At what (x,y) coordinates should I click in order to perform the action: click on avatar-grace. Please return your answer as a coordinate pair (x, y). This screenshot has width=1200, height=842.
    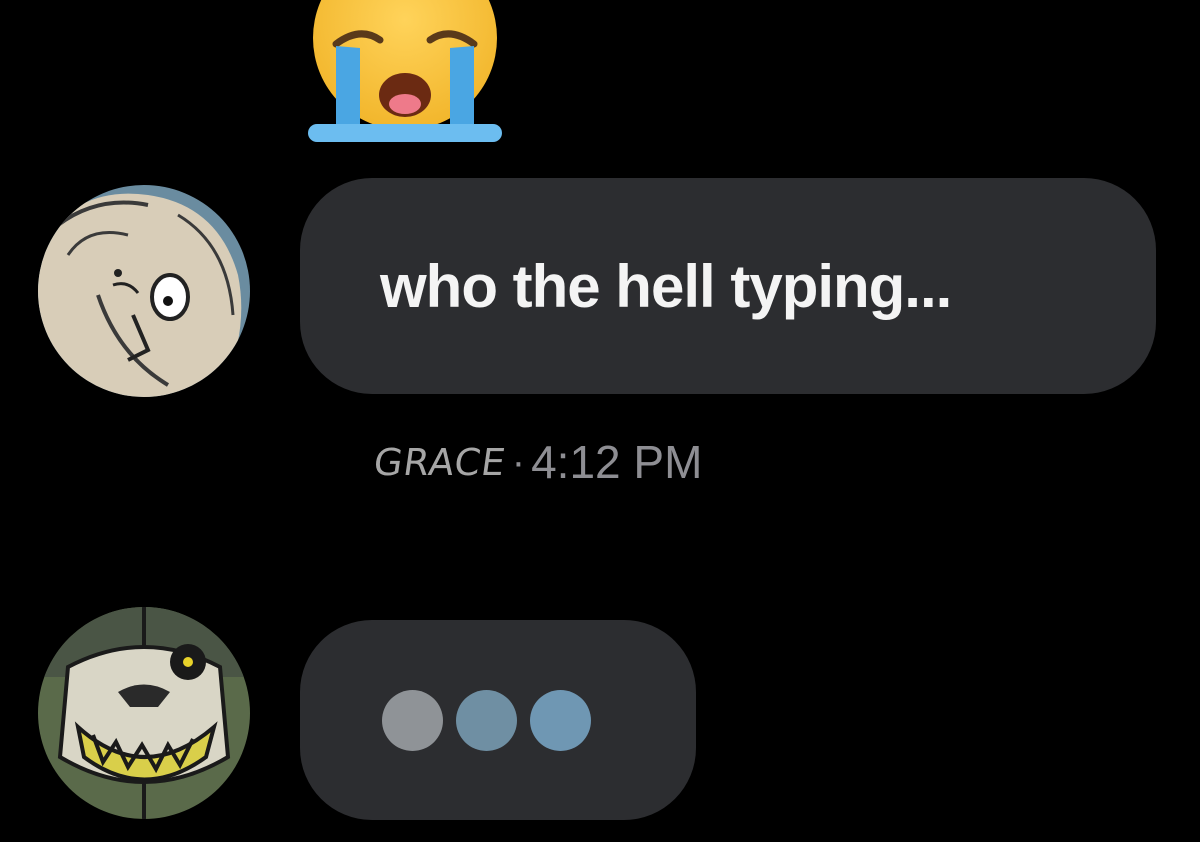
    Looking at the image, I should click on (144, 291).